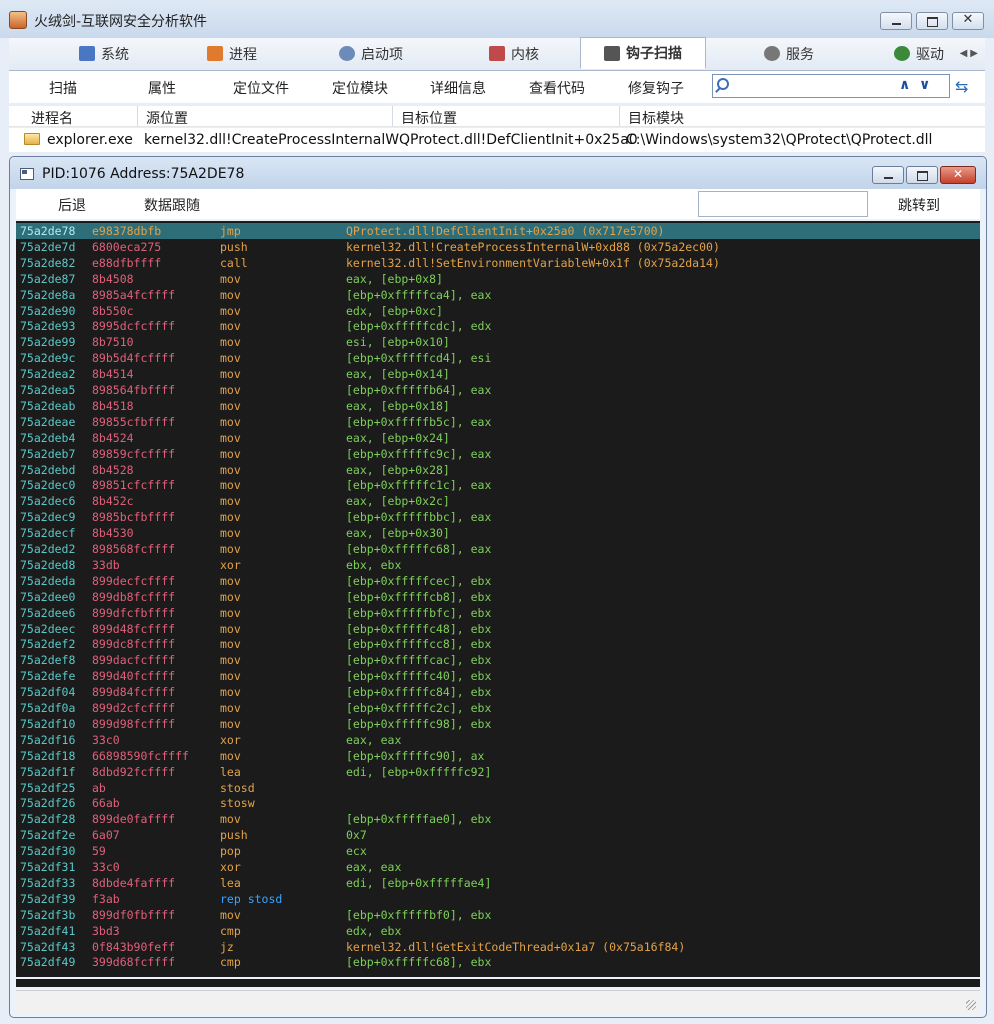 The height and width of the screenshot is (1024, 994). Describe the element at coordinates (360, 88) in the screenshot. I see `locate-module-button: 定位模块` at that location.